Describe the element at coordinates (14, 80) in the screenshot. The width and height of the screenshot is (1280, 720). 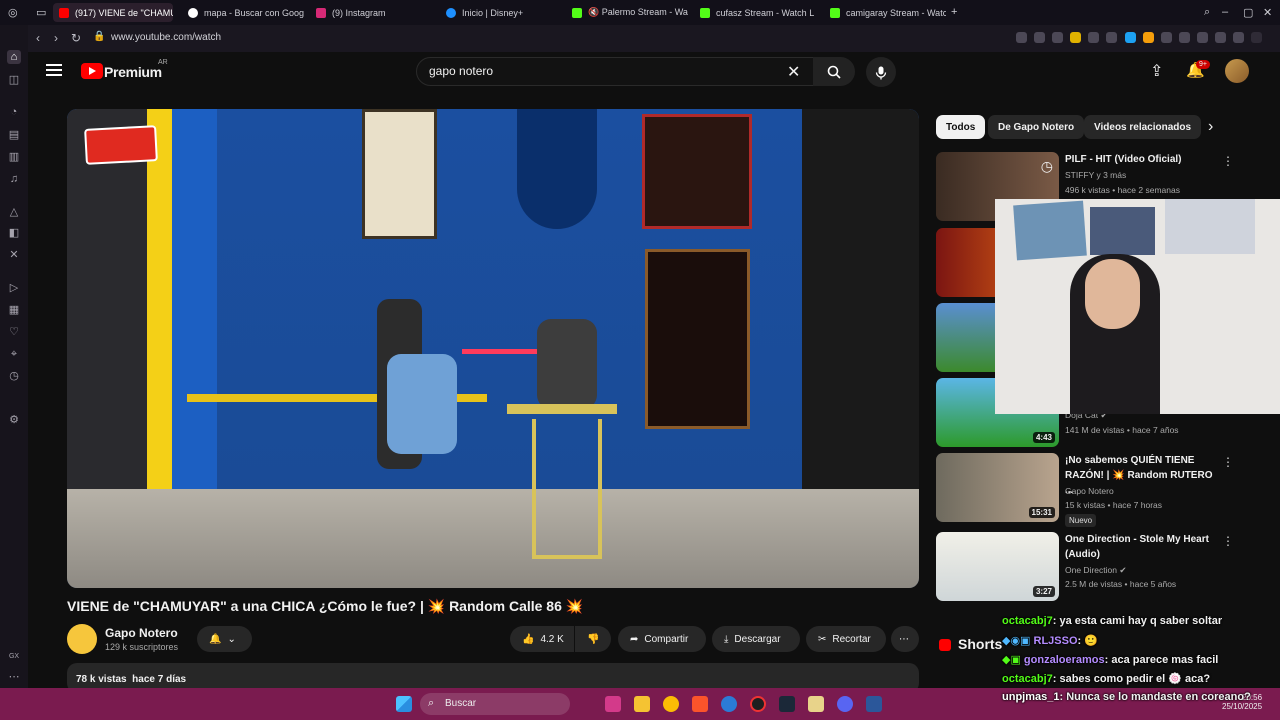
I see `gamepad-icon: ◫` at that location.